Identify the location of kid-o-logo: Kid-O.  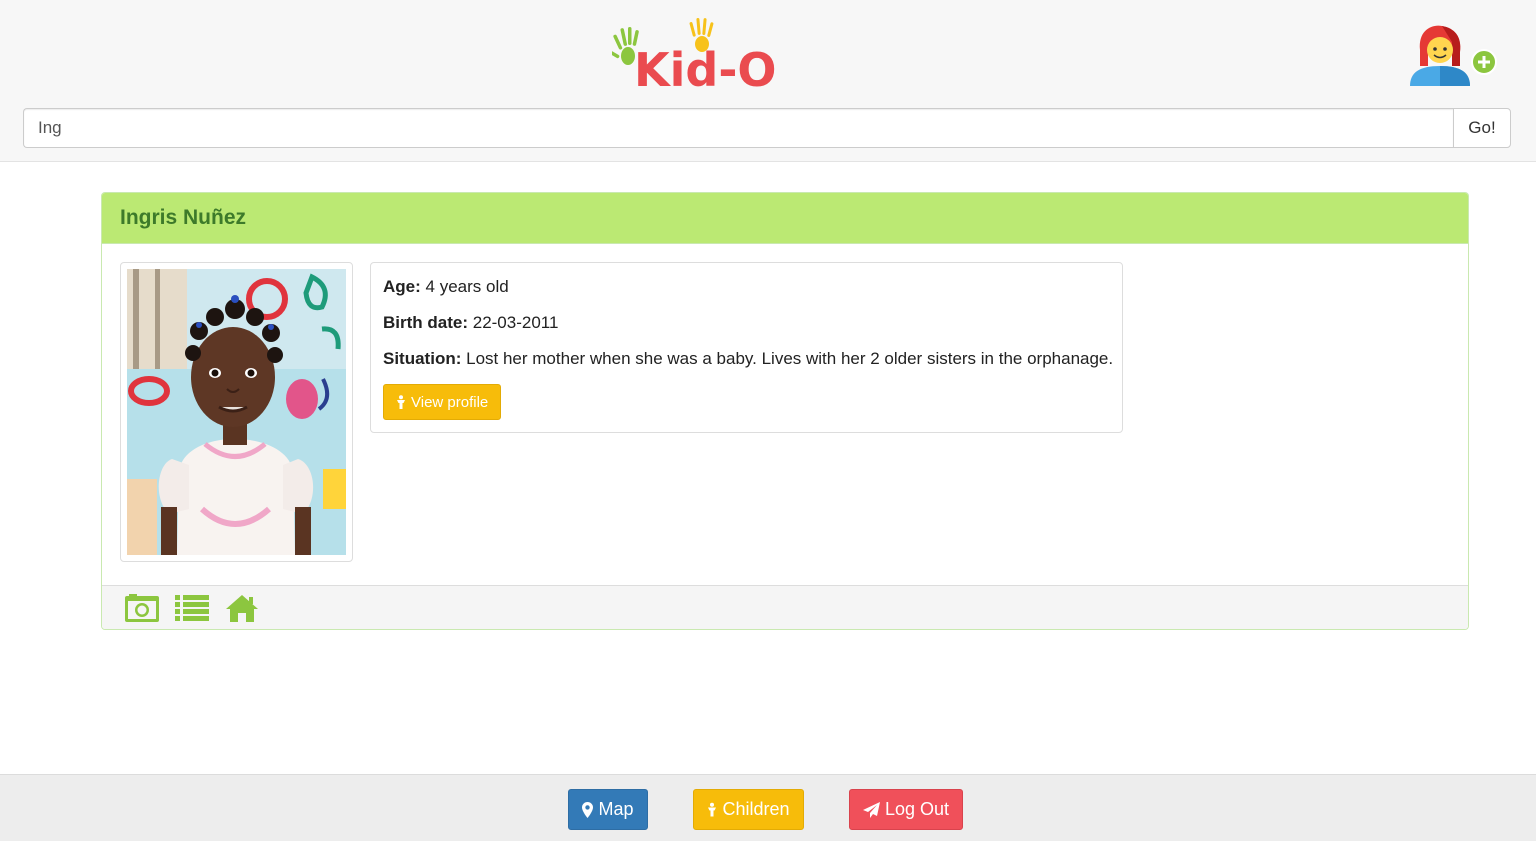
(705, 53).